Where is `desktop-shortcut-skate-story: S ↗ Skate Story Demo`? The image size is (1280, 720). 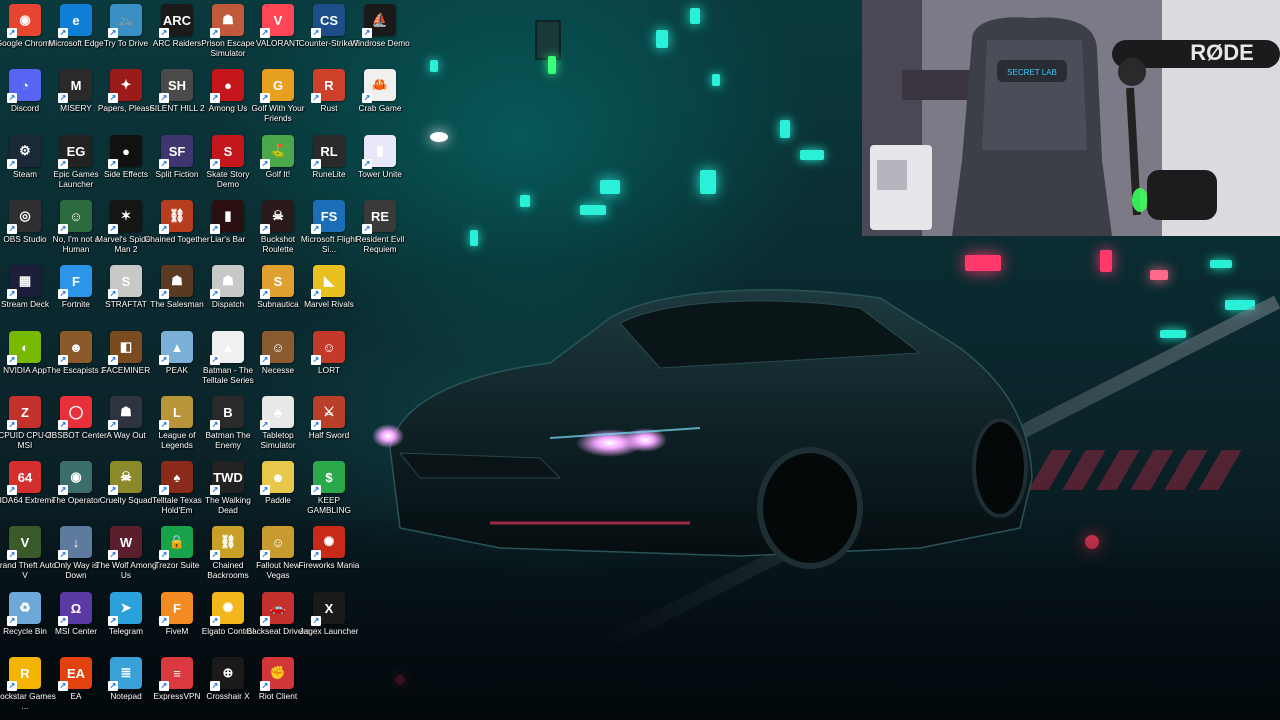
desktop-shortcut-skate-story: S ↗ Skate Story Demo is located at coordinates (228, 163).